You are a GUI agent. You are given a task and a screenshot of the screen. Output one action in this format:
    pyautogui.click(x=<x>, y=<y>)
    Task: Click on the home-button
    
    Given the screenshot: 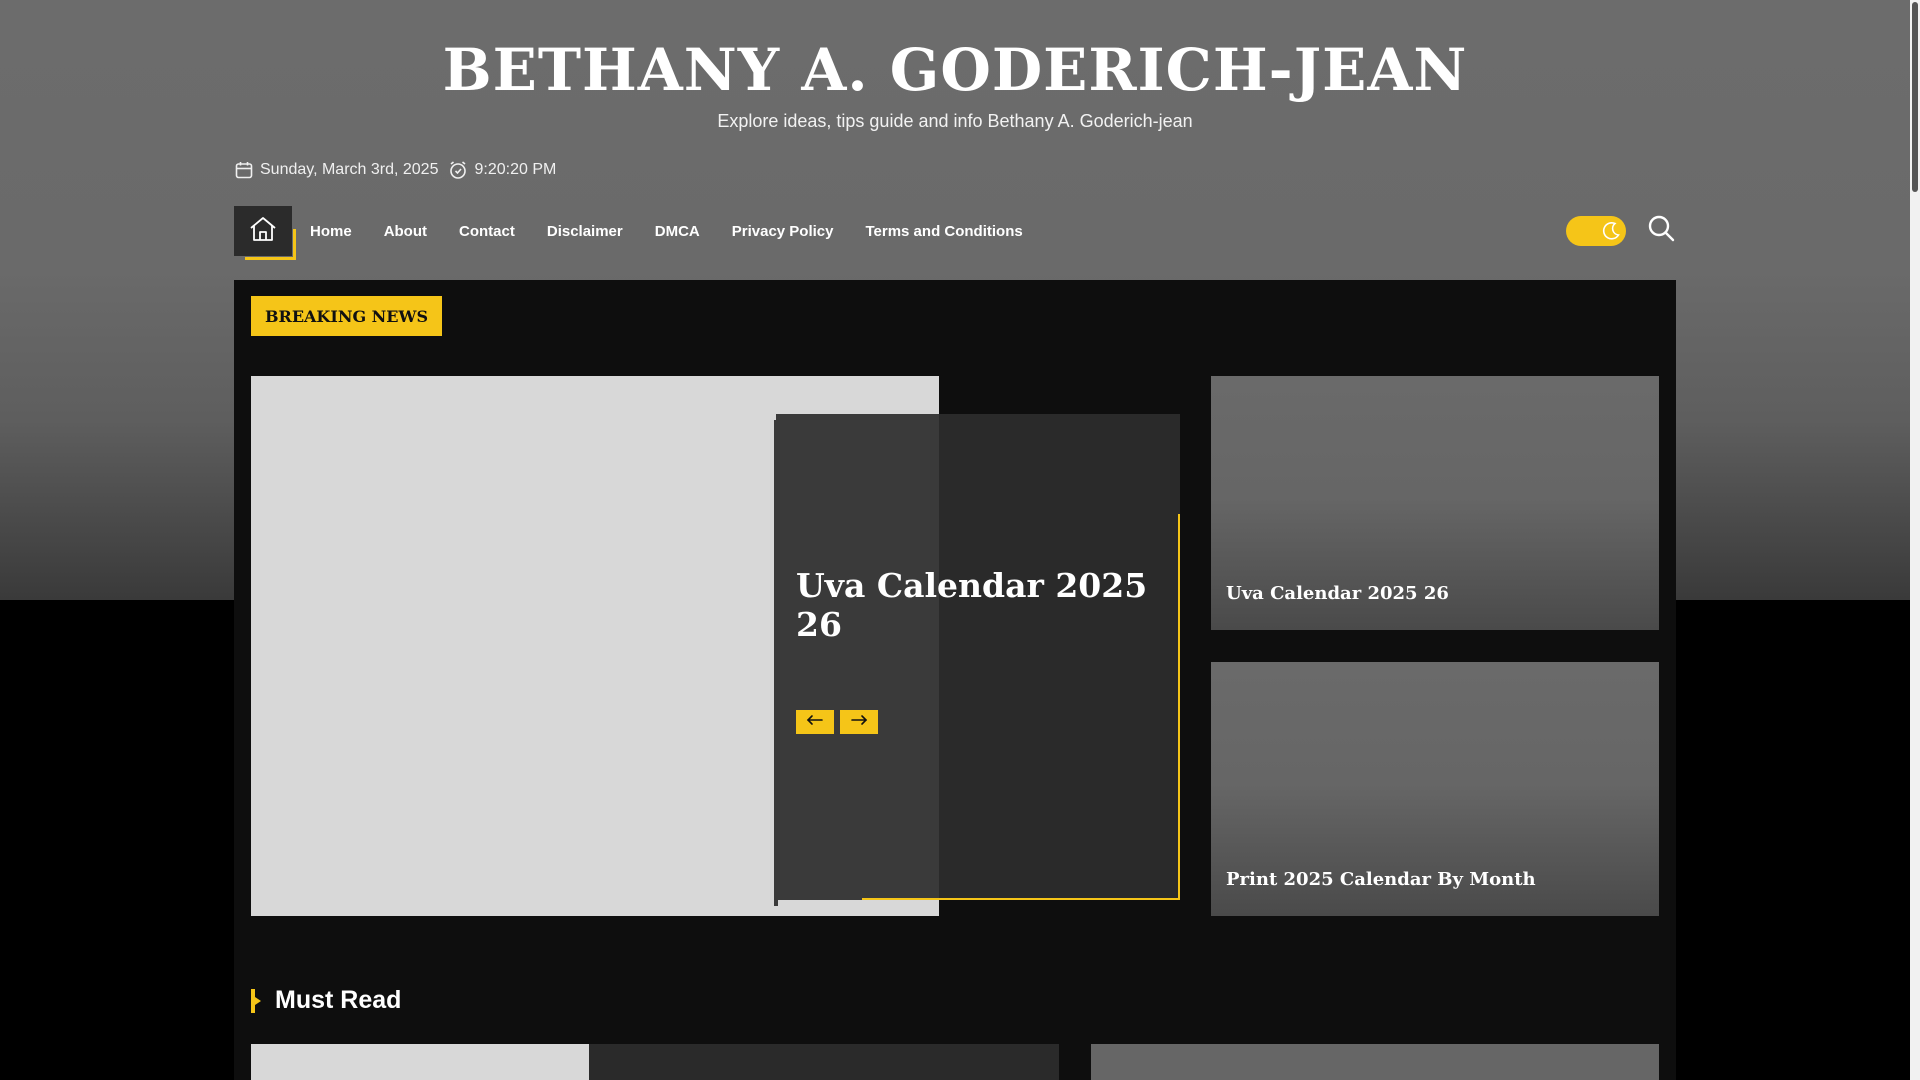 What is the action you would take?
    pyautogui.click(x=265, y=233)
    